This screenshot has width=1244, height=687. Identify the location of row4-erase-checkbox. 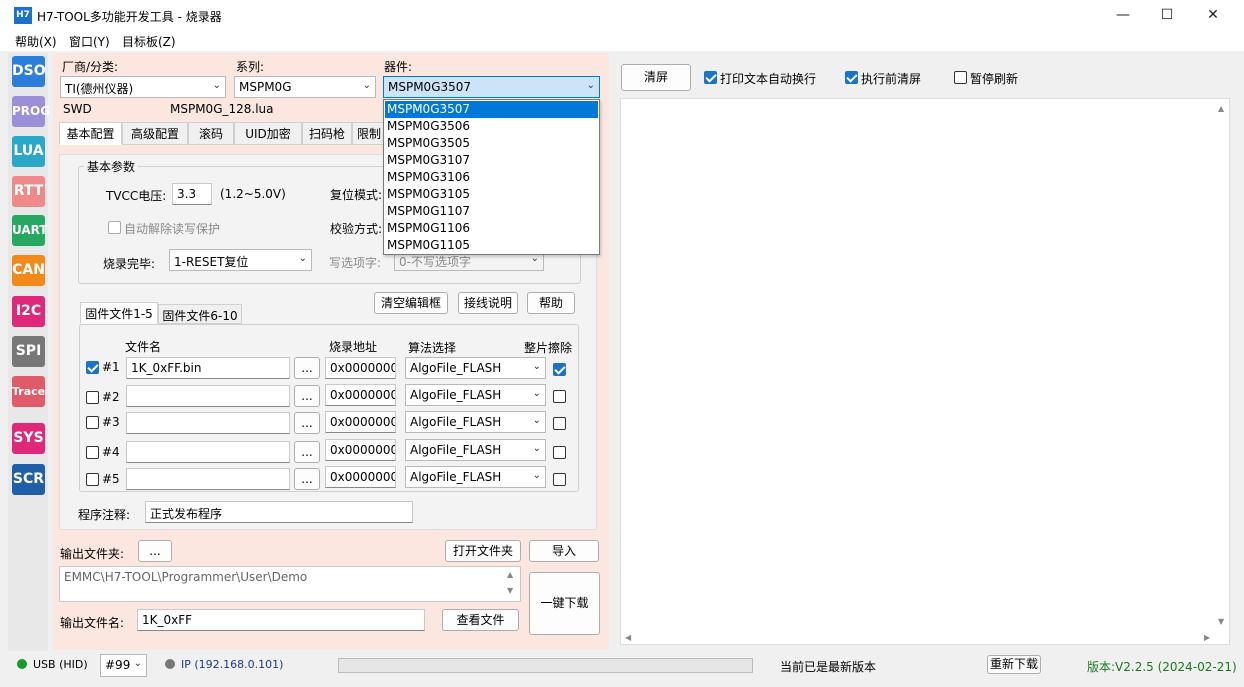
(559, 452).